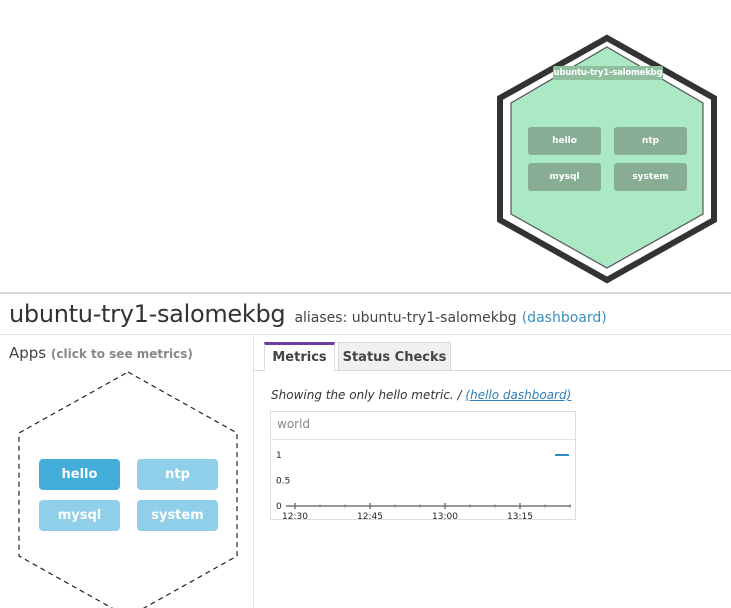 This screenshot has width=731, height=608. I want to click on panel-separator, so click(365, 293).